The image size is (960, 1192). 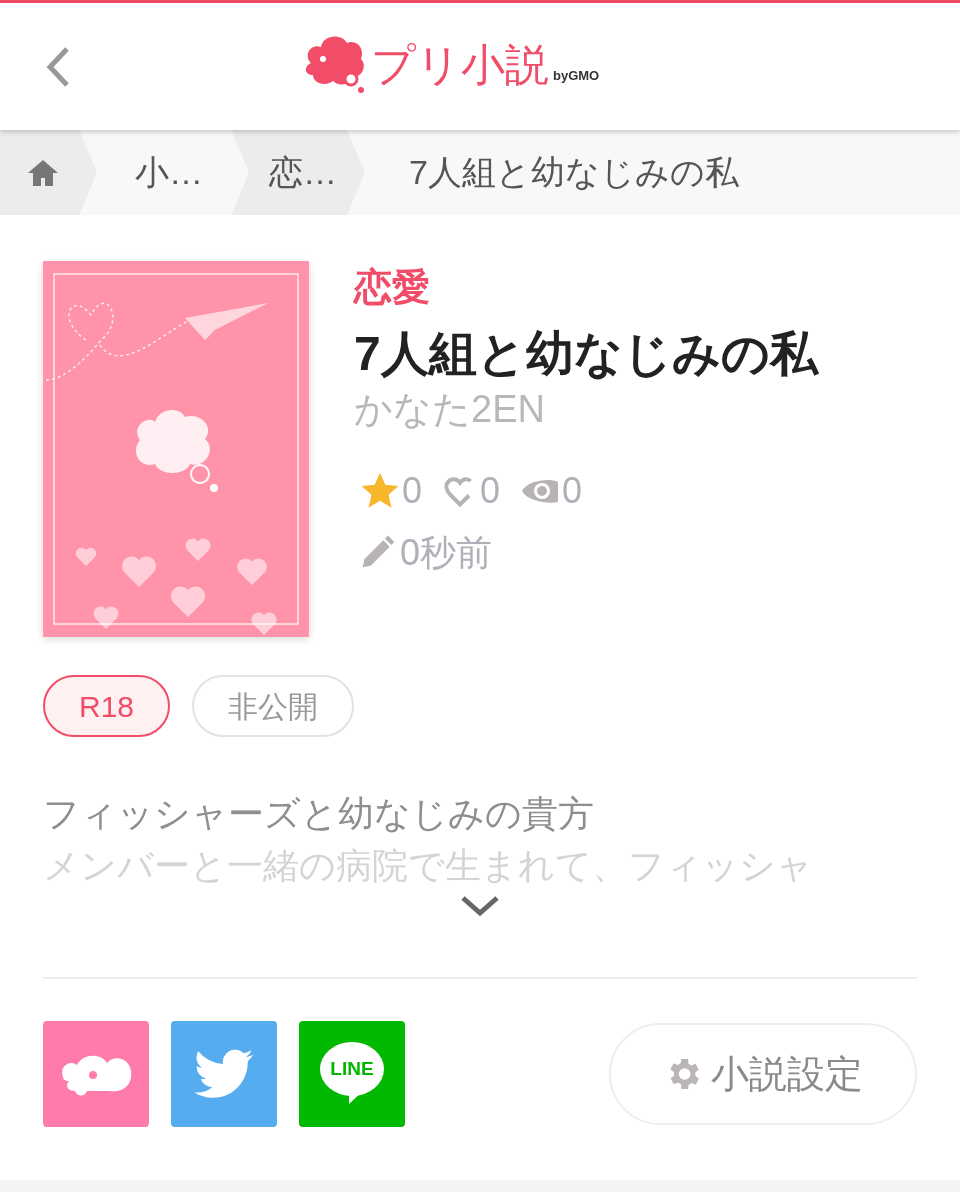 I want to click on twitter-share-button, so click(x=224, y=1074).